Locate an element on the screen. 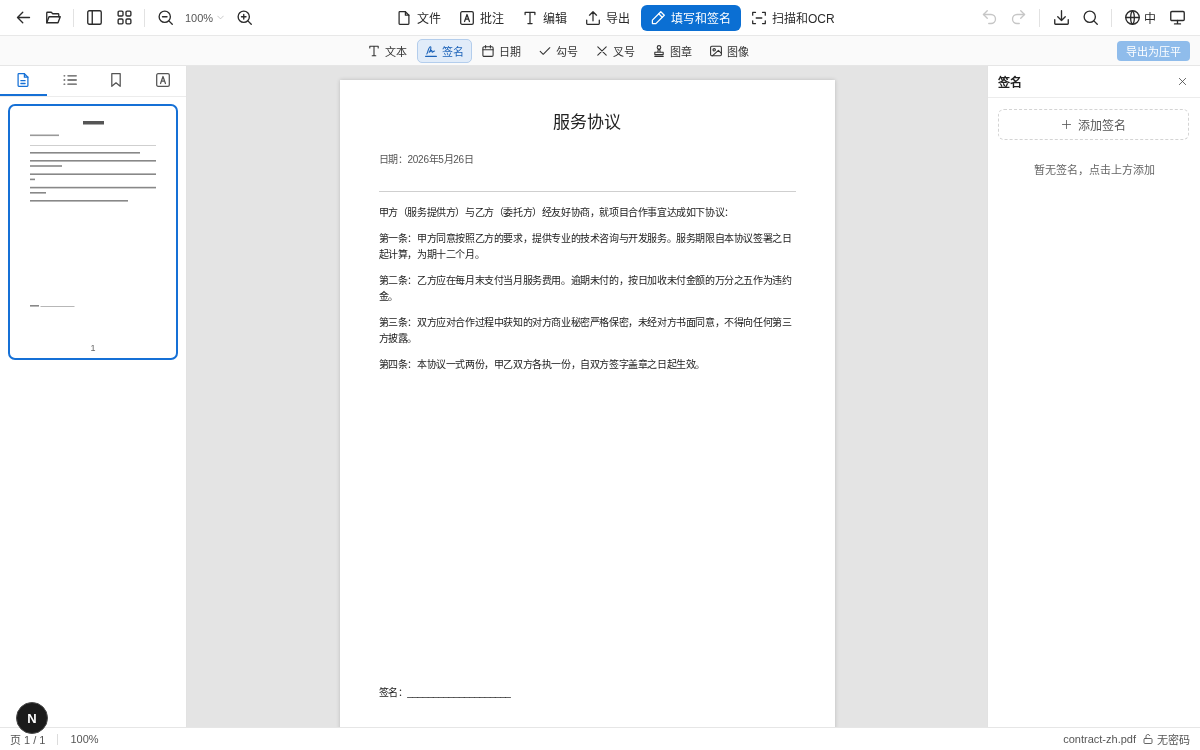  sidebar-icon is located at coordinates (94, 17).